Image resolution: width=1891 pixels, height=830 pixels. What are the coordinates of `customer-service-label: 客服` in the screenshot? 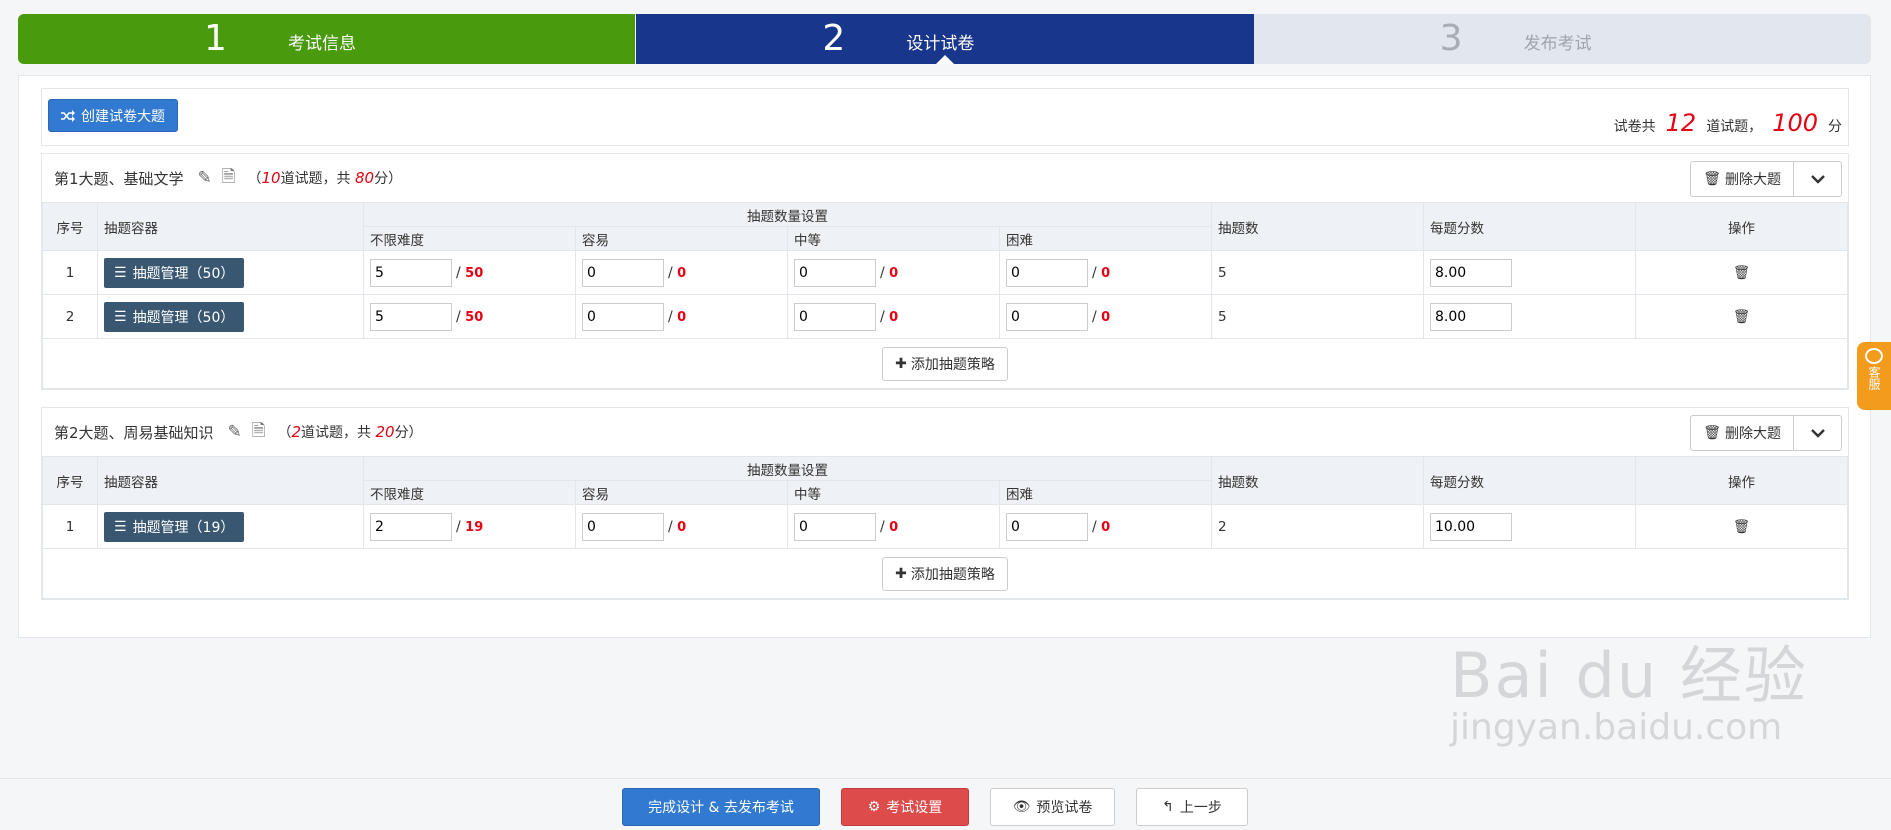 It's located at (1874, 378).